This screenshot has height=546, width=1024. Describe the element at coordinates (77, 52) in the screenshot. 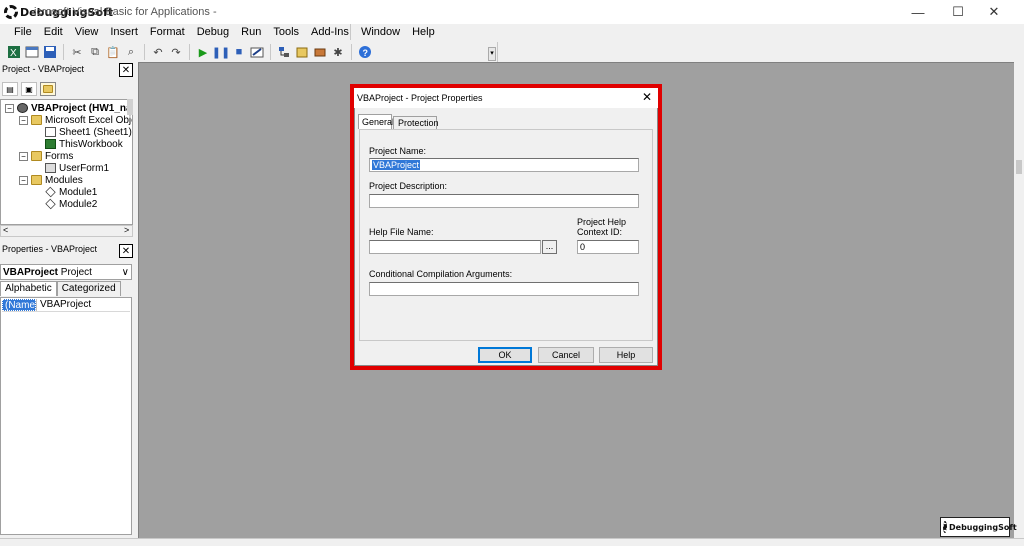

I see `cut-icon: ✂` at that location.